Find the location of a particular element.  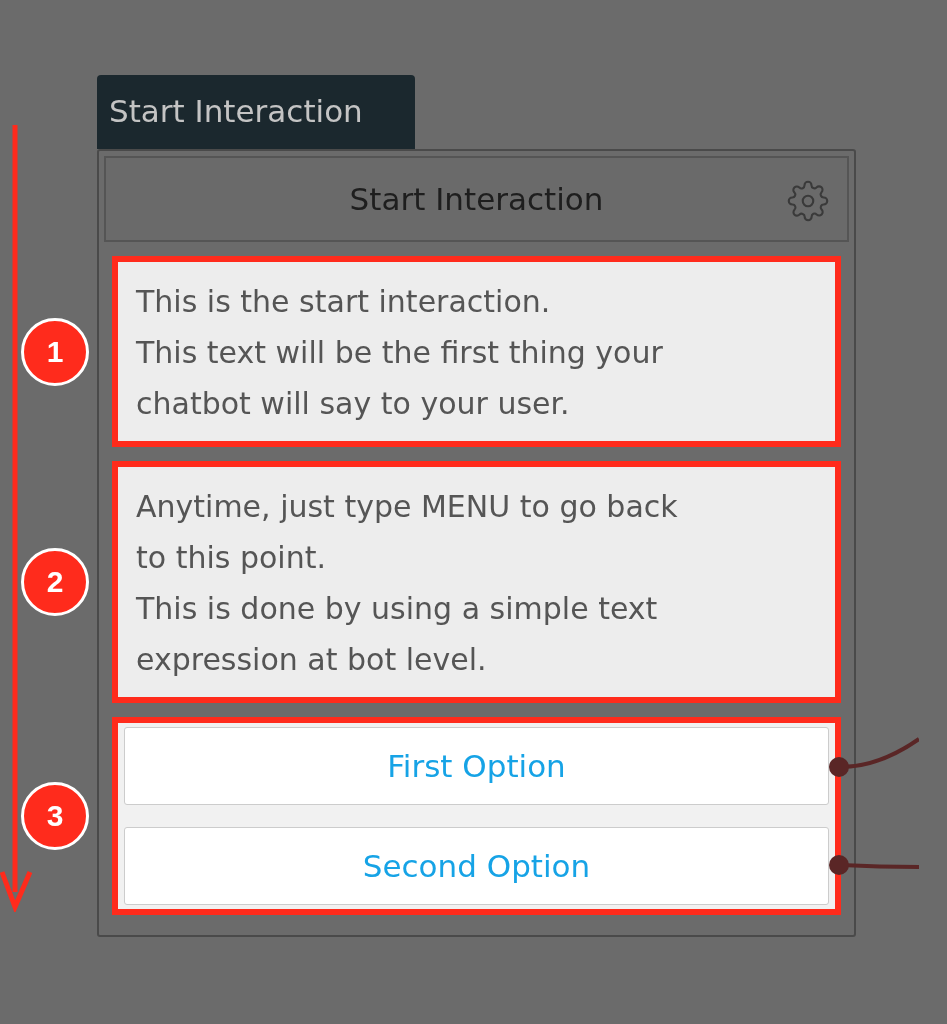

option-button: First Option is located at coordinates (476, 766).